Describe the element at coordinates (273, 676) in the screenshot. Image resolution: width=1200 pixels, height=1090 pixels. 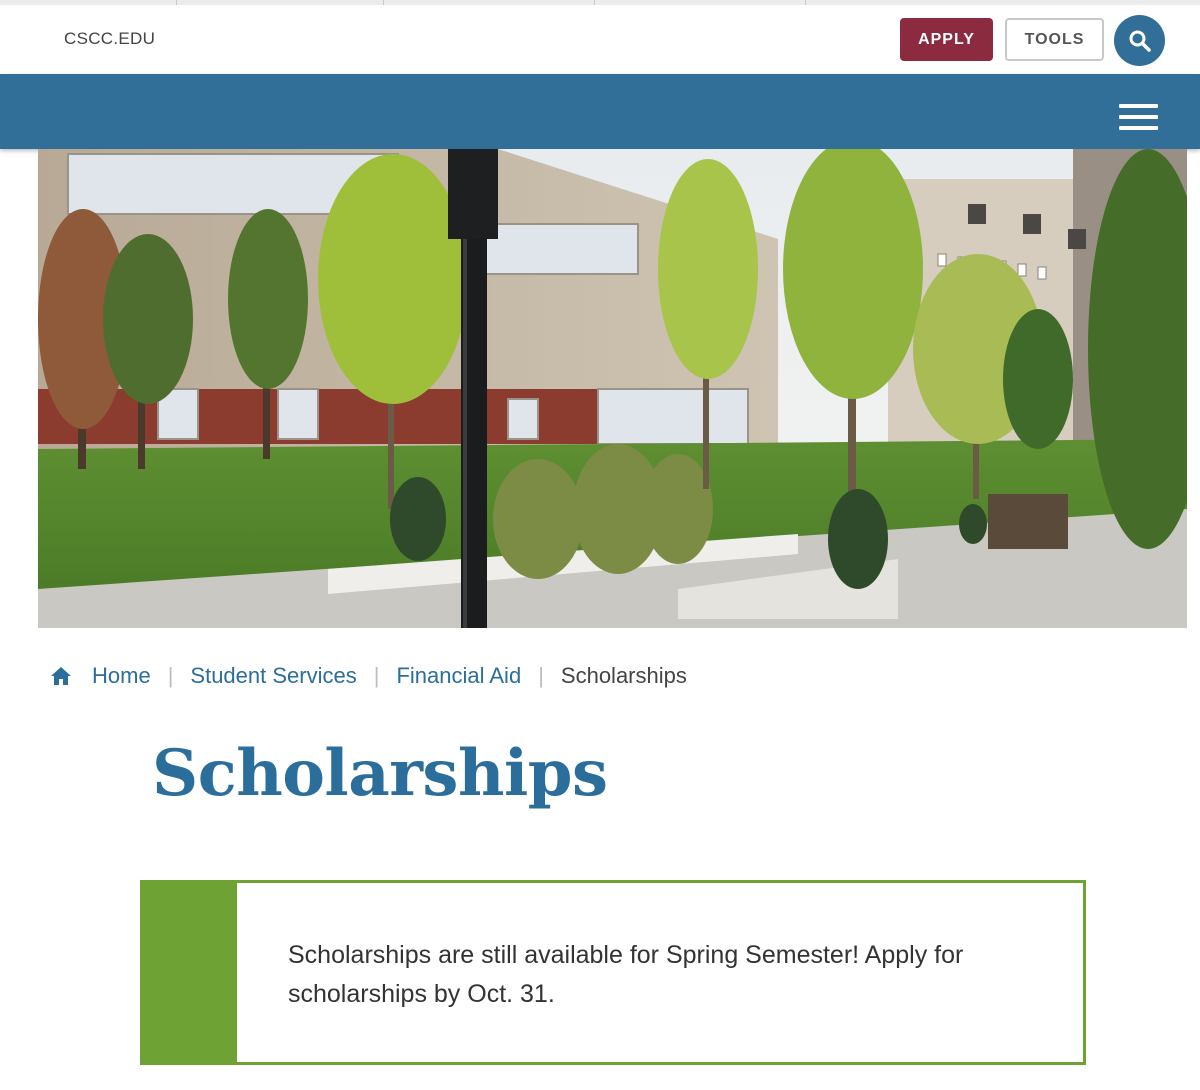
I see `breadcrumb-student-services: Student Services` at that location.